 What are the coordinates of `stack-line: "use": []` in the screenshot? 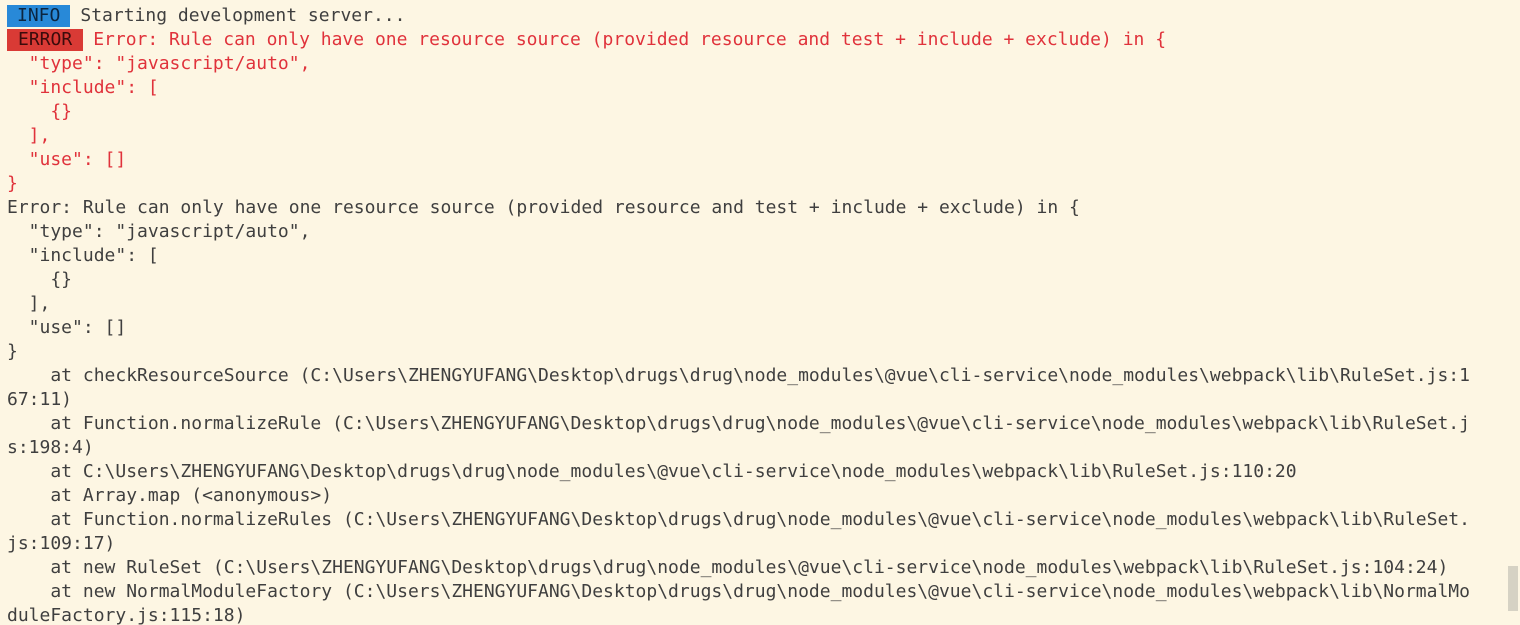 It's located at (67, 327).